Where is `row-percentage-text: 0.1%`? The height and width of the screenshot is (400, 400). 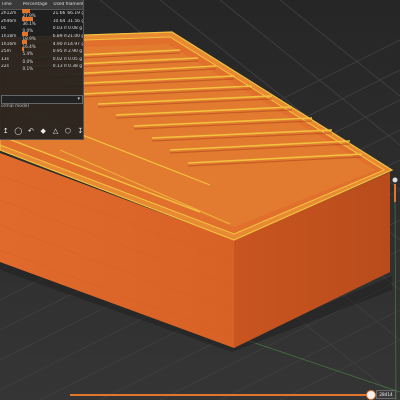
row-percentage-text: 0.1% is located at coordinates (28, 69).